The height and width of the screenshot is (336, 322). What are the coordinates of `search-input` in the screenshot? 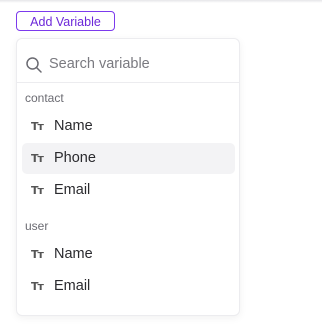 It's located at (139, 64).